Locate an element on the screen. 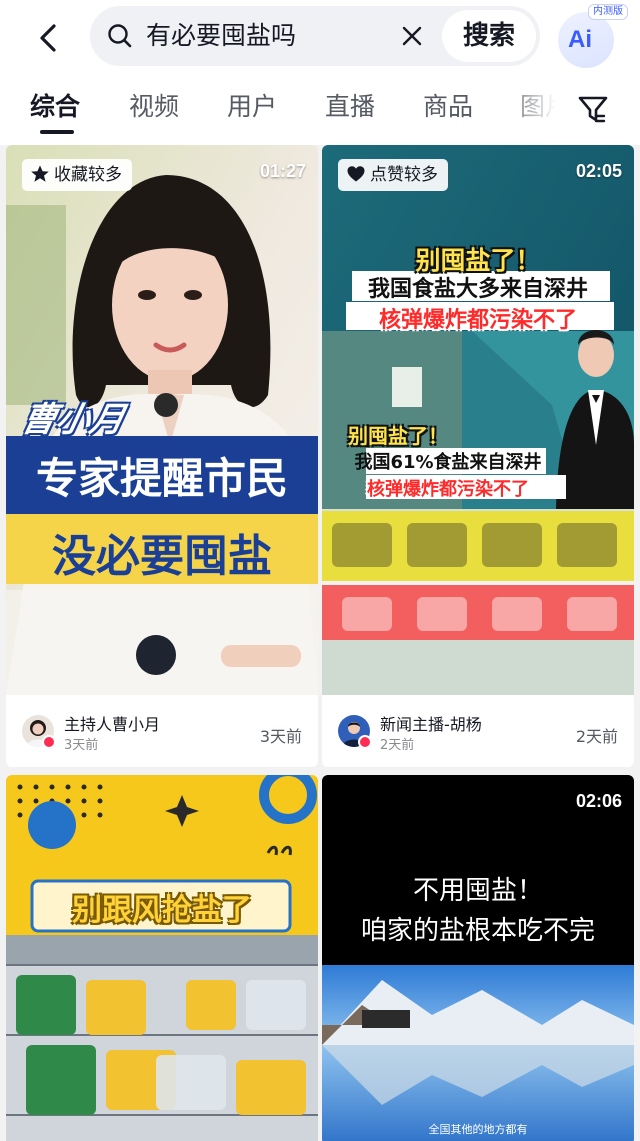  tabs-fade is located at coordinates (540, 112).